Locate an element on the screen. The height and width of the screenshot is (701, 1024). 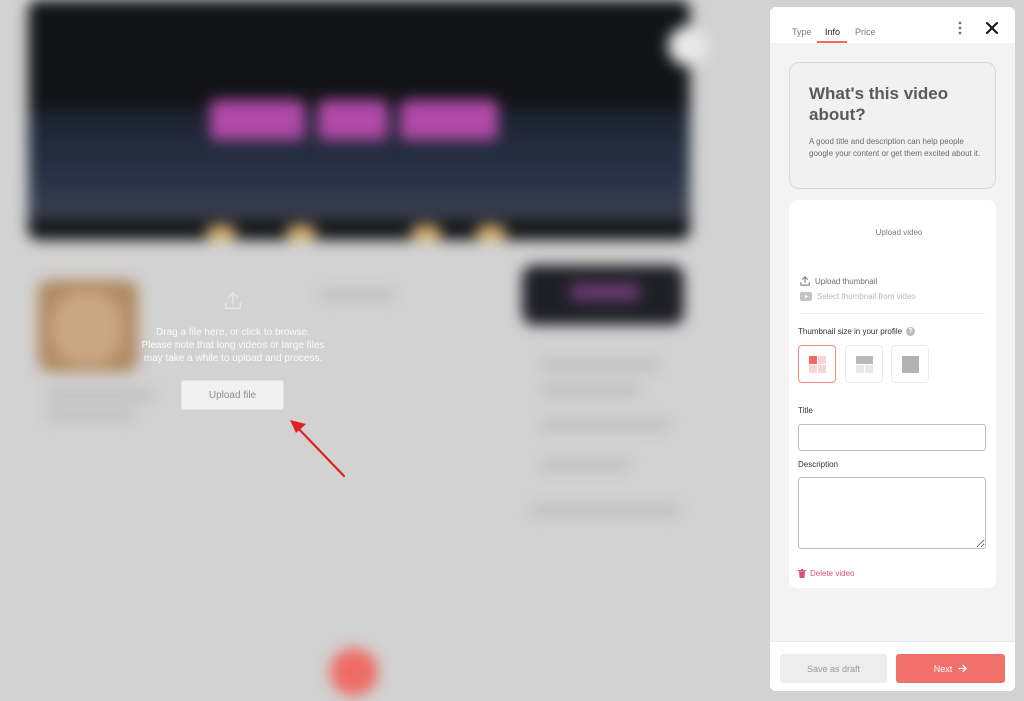
thumbnail-size-large-option is located at coordinates (910, 364).